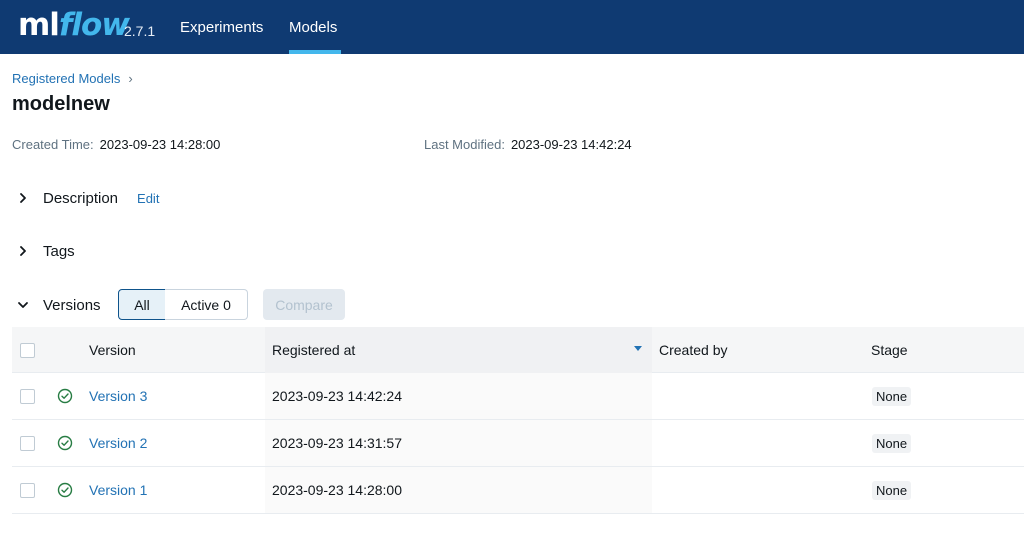  What do you see at coordinates (313, 350) in the screenshot?
I see `column-header-registered-at: Registered at` at bounding box center [313, 350].